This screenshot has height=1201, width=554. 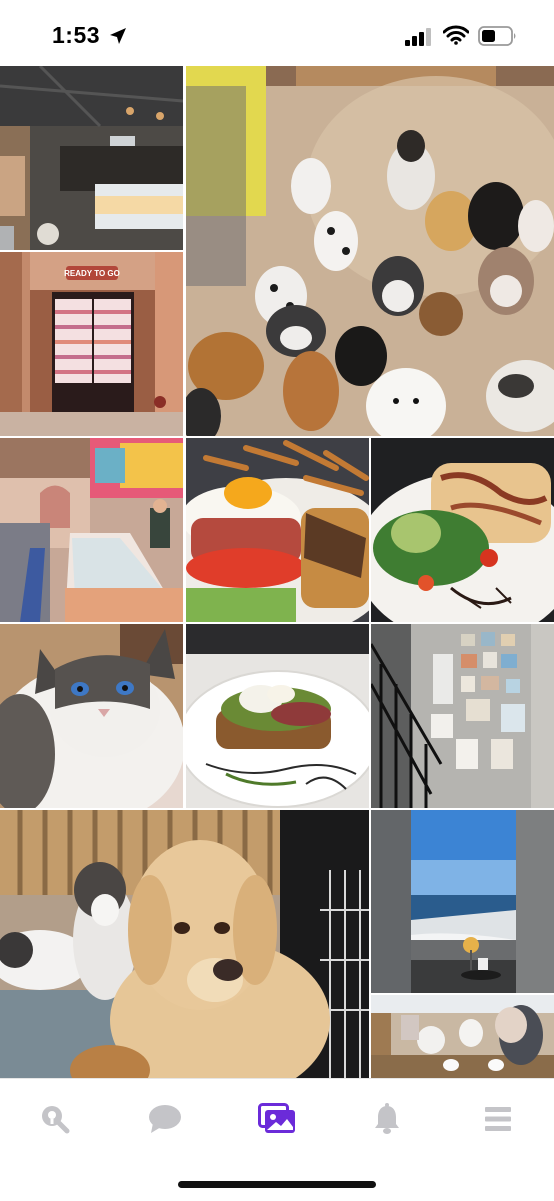 What do you see at coordinates (92, 273) in the screenshot?
I see `ready-to-go-sign: READY TO GO` at bounding box center [92, 273].